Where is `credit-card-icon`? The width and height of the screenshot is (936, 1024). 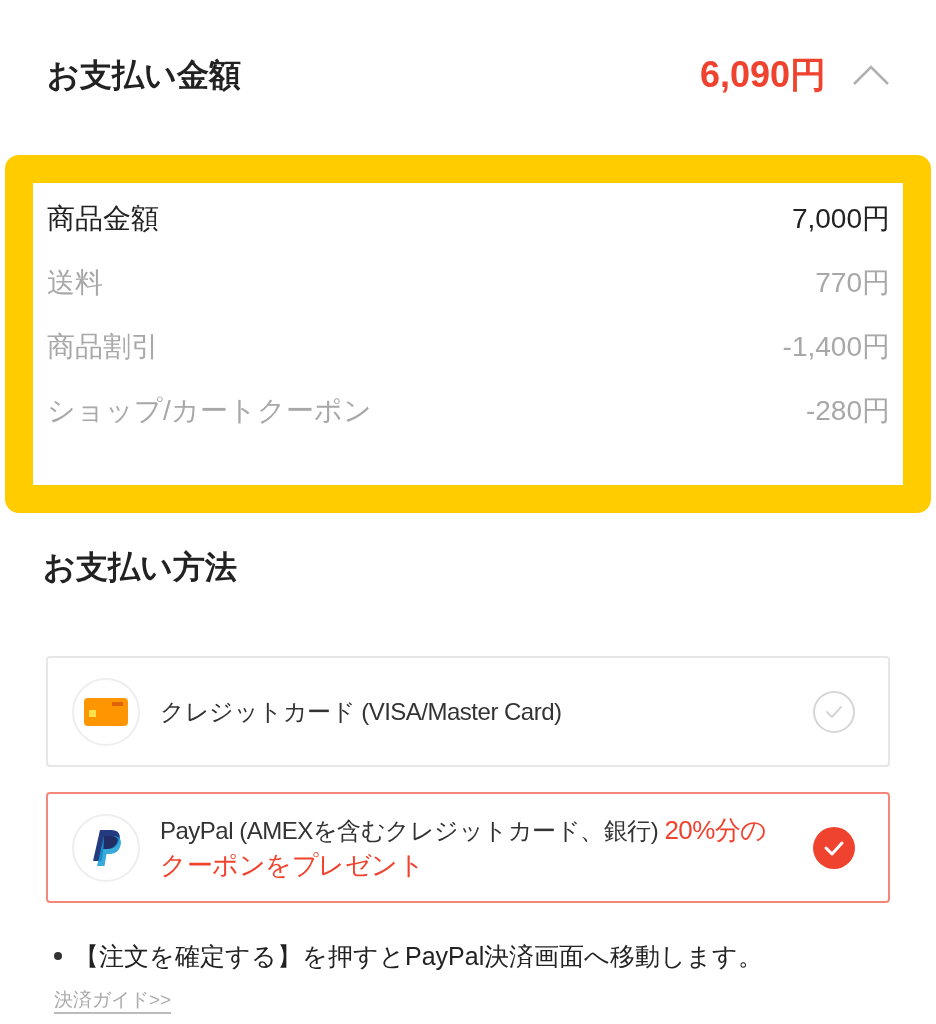 credit-card-icon is located at coordinates (106, 711).